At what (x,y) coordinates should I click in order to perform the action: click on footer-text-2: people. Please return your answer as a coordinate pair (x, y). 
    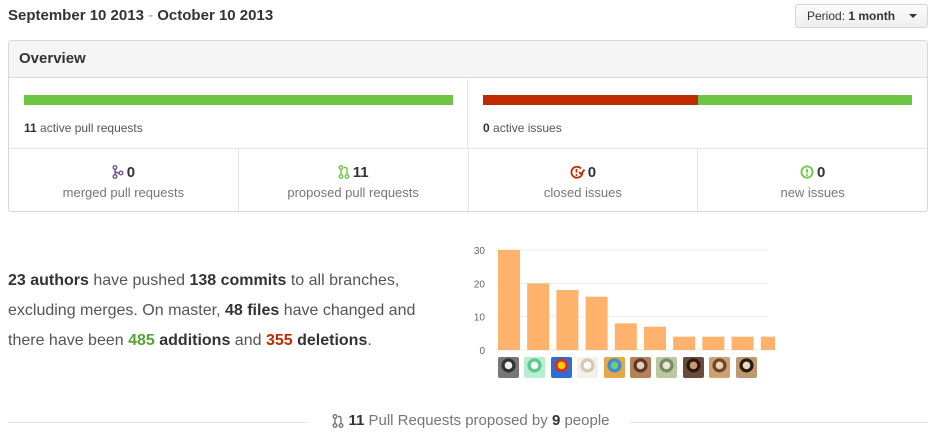
    Looking at the image, I should click on (585, 420).